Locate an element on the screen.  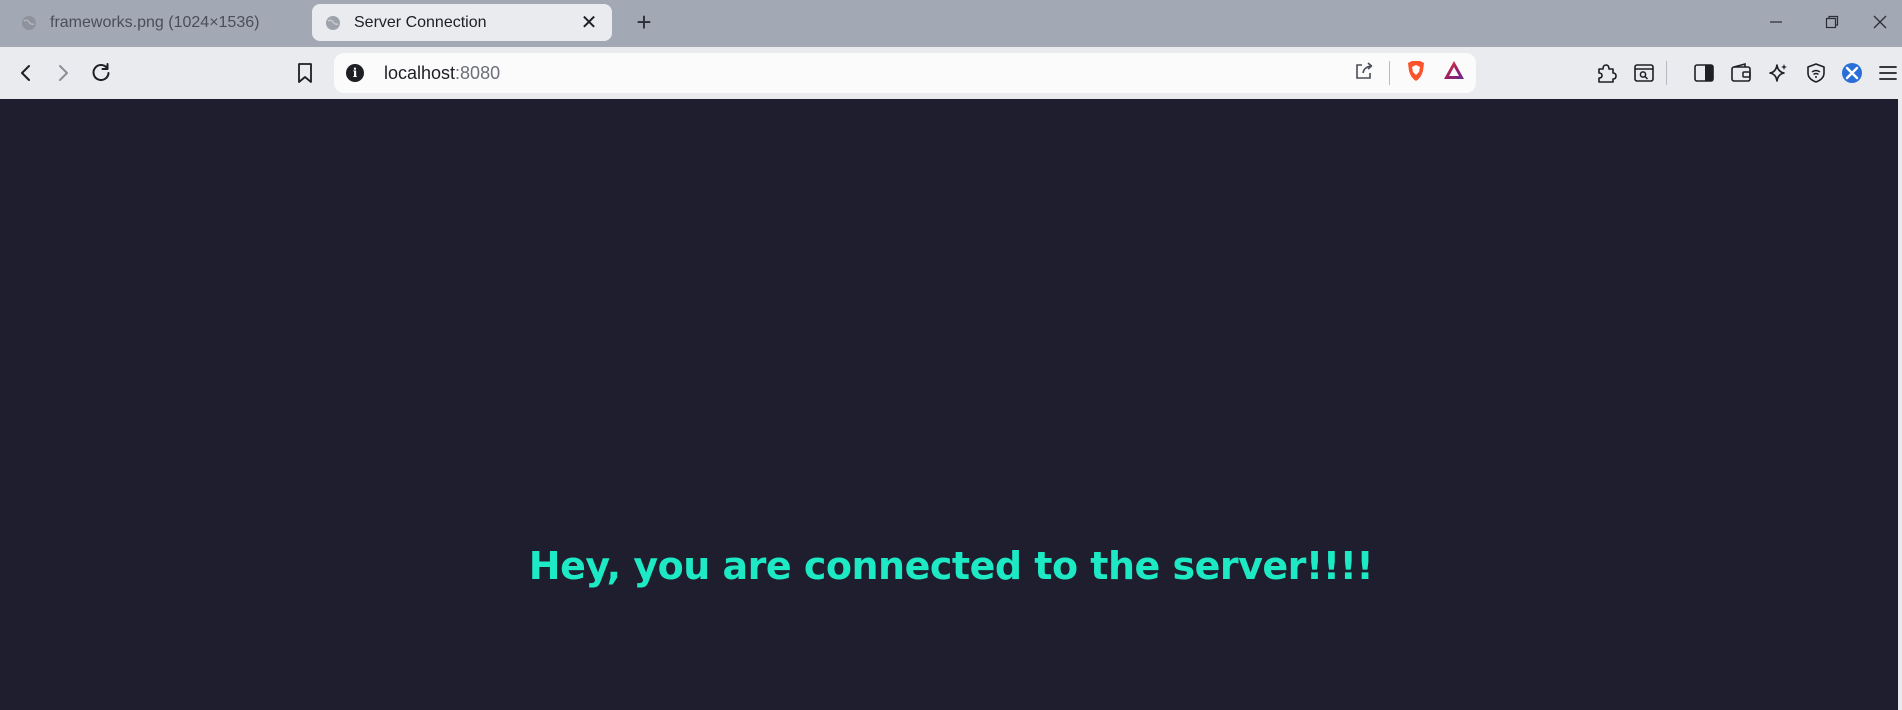
extension-x-button is located at coordinates (1852, 73).